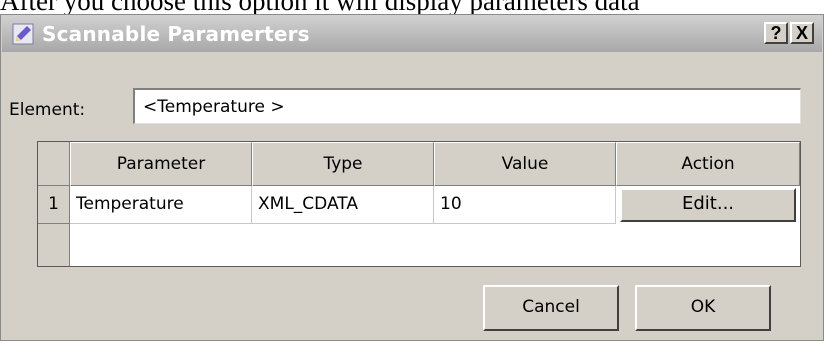  What do you see at coordinates (467, 106) in the screenshot?
I see `element-field: <Temperature >` at bounding box center [467, 106].